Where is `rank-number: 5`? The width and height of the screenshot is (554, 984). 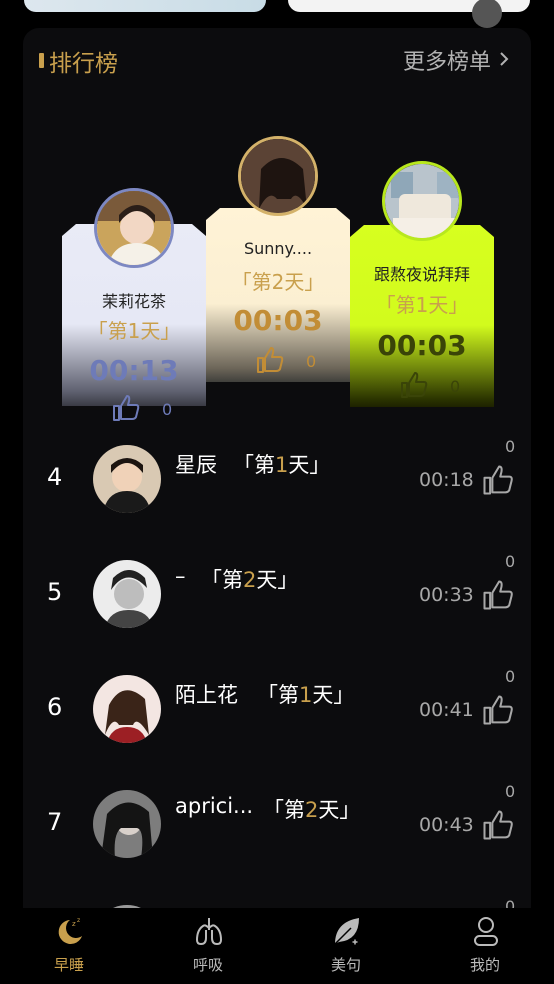 rank-number: 5 is located at coordinates (55, 592).